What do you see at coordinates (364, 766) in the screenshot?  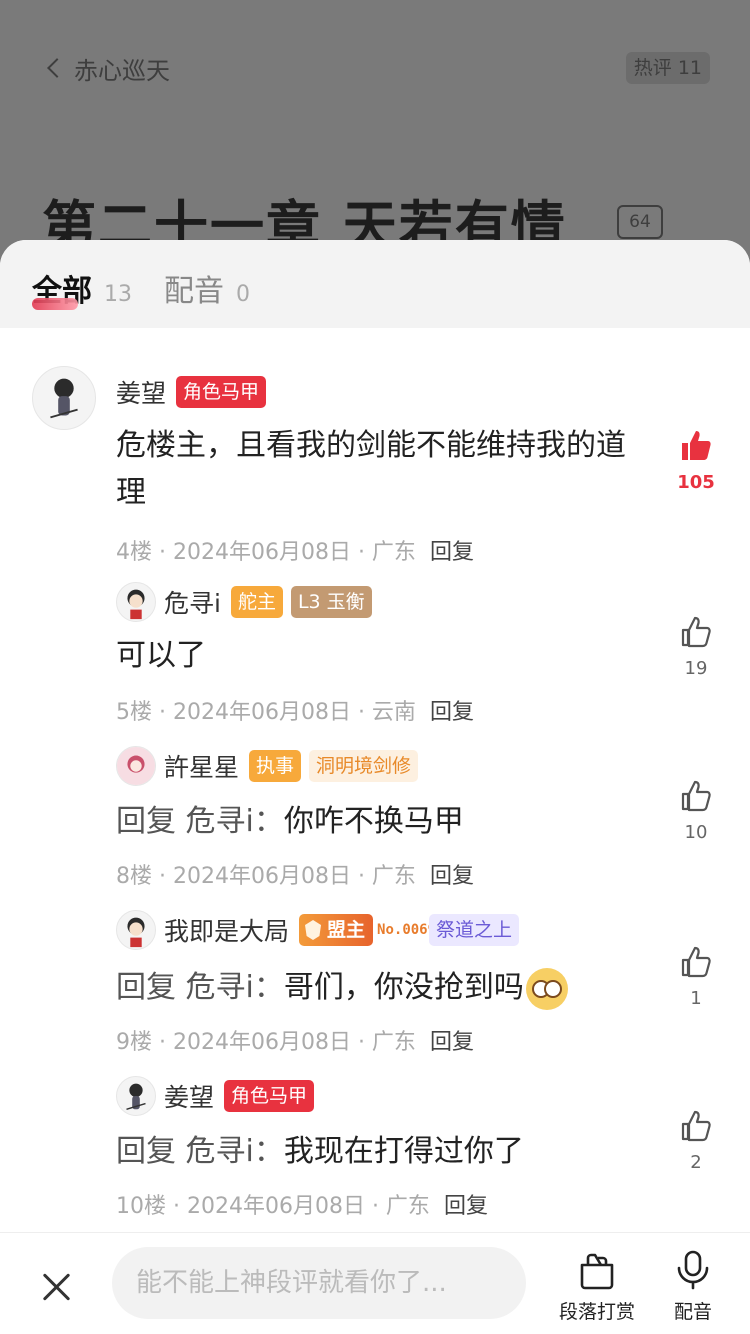 I see `title-badge: 洞明境剑修` at bounding box center [364, 766].